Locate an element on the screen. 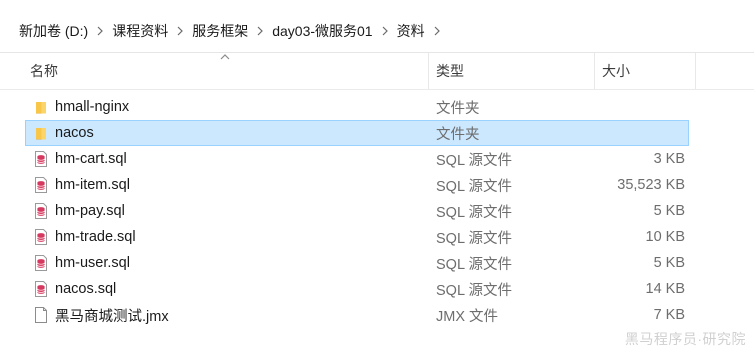 The image size is (754, 359). file-name: hm-item.sql is located at coordinates (92, 185).